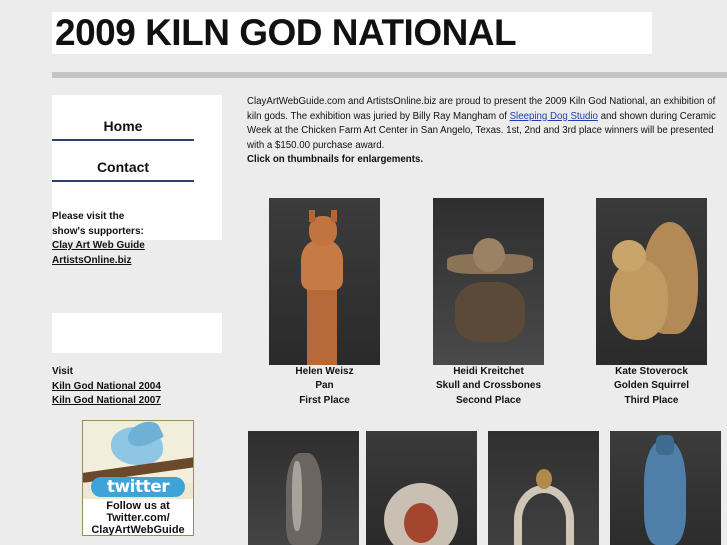 The image size is (727, 545). Describe the element at coordinates (137, 333) in the screenshot. I see `blank-panel` at that location.